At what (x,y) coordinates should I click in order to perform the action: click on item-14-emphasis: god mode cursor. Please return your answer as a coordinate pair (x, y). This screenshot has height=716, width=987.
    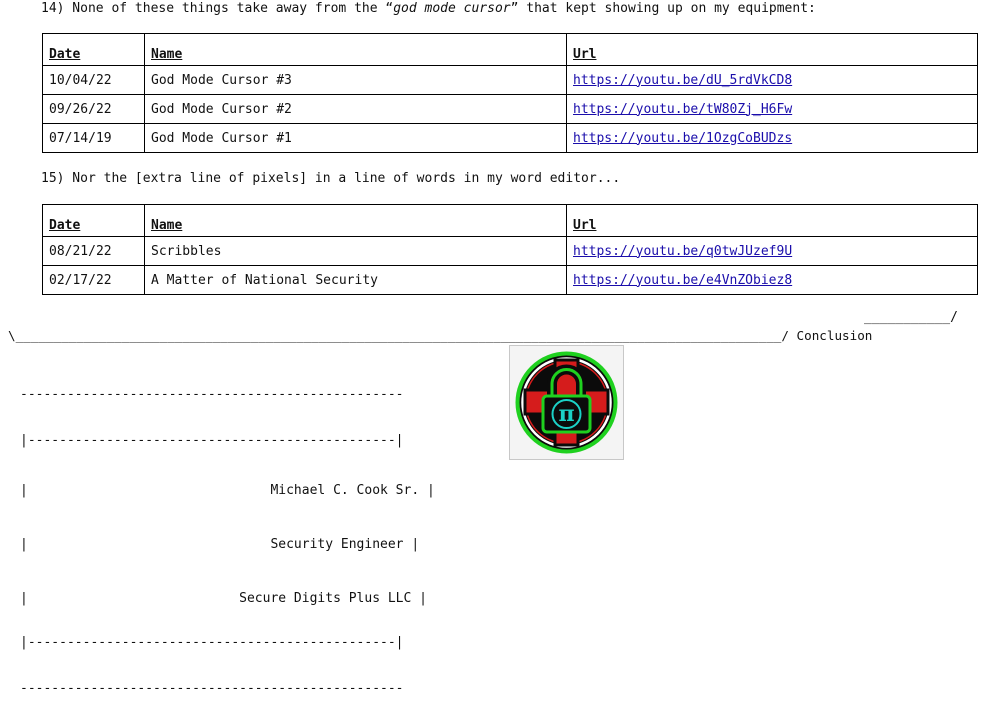
    Looking at the image, I should click on (452, 8).